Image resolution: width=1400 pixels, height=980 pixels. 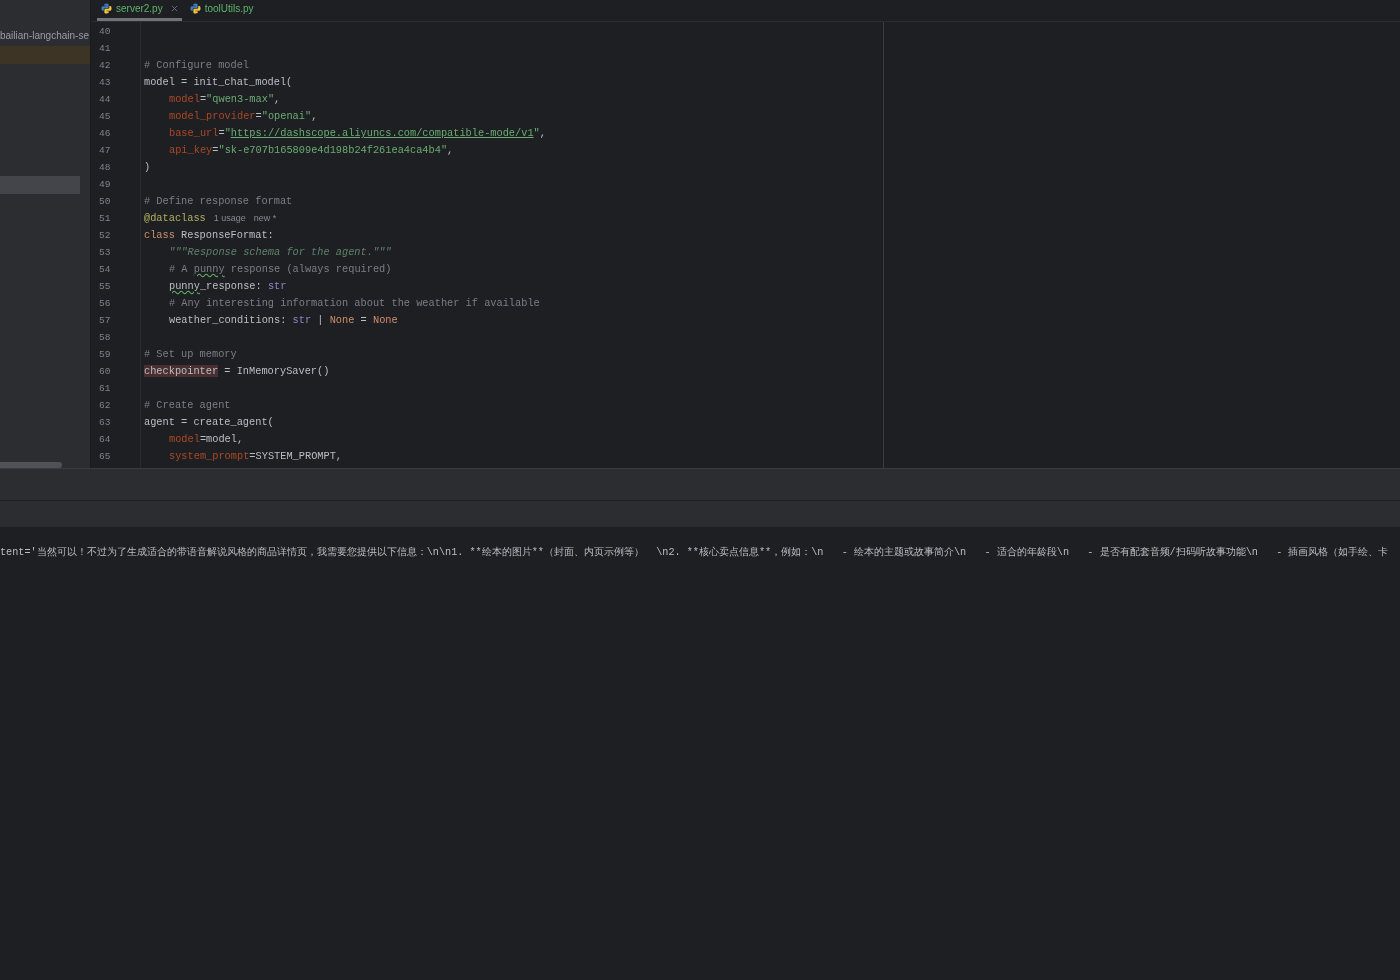 I want to click on console-output: tent='当然可以！不过为了生成适合的带语音解说风格的商品详情页，我需要您提供以下信息：\n\n1. **绘本的图片**（封面、内页示例等） \n2. **核心卖点信息**，例如：\n - 绘本的主题或故事简介\n - 适合的年龄段\n - 是否有配套音频/扫码听故事功能\n - 插画风格（如手绘、卡, so click(x=694, y=552).